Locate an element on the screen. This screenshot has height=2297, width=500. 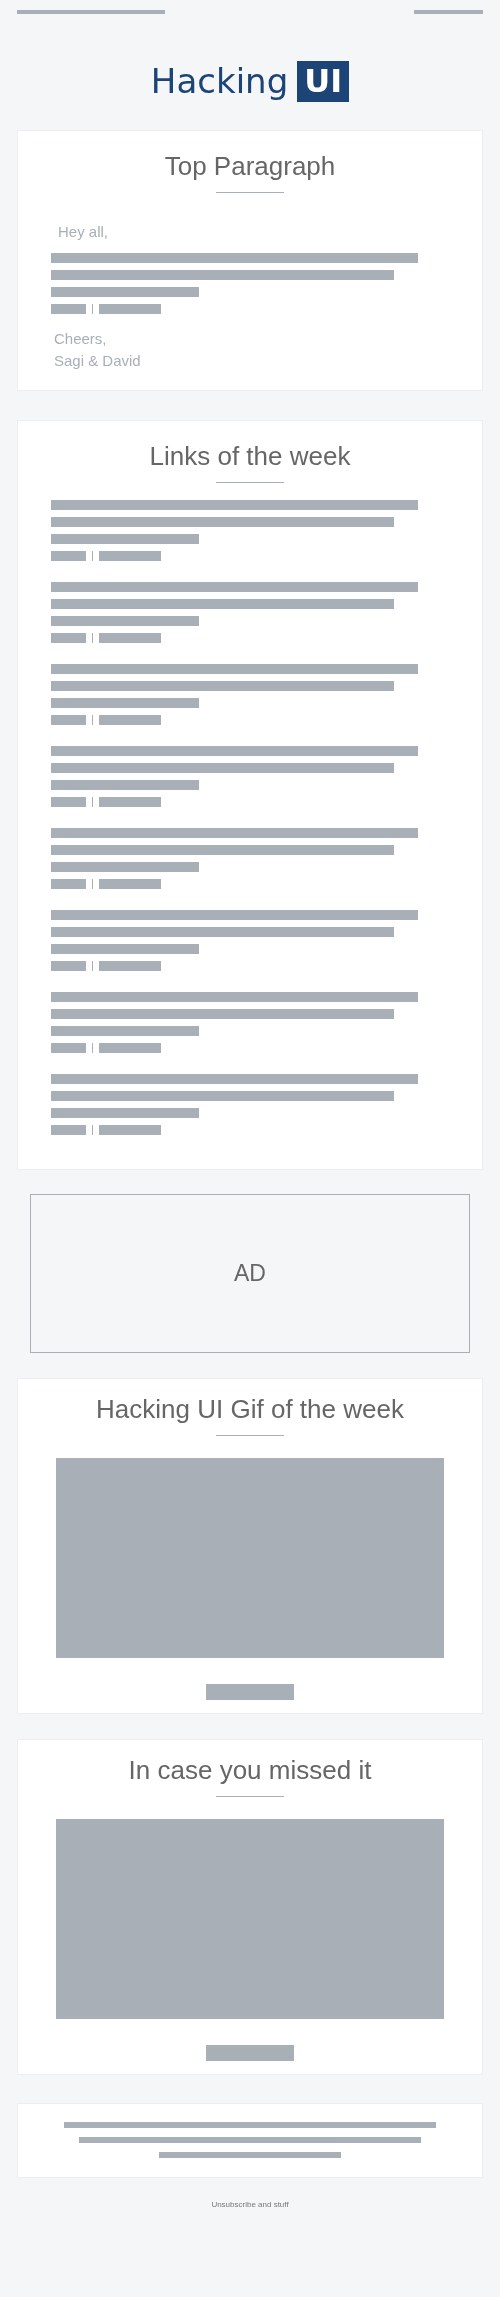
signoff-text: Cheers, is located at coordinates (81, 339).